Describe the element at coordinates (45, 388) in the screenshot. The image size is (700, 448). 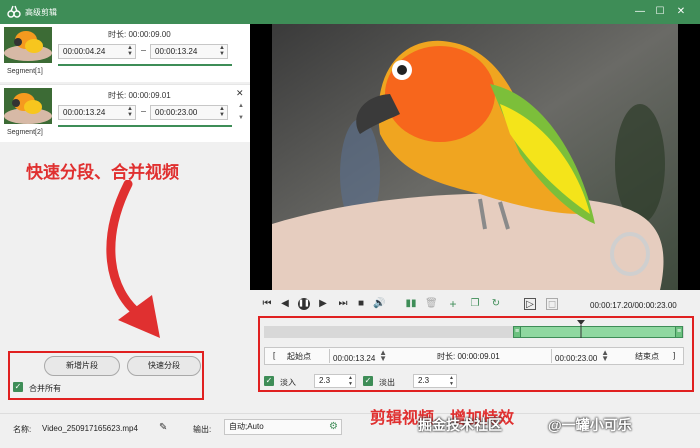
I see `merge-all-label: 合并所有` at that location.